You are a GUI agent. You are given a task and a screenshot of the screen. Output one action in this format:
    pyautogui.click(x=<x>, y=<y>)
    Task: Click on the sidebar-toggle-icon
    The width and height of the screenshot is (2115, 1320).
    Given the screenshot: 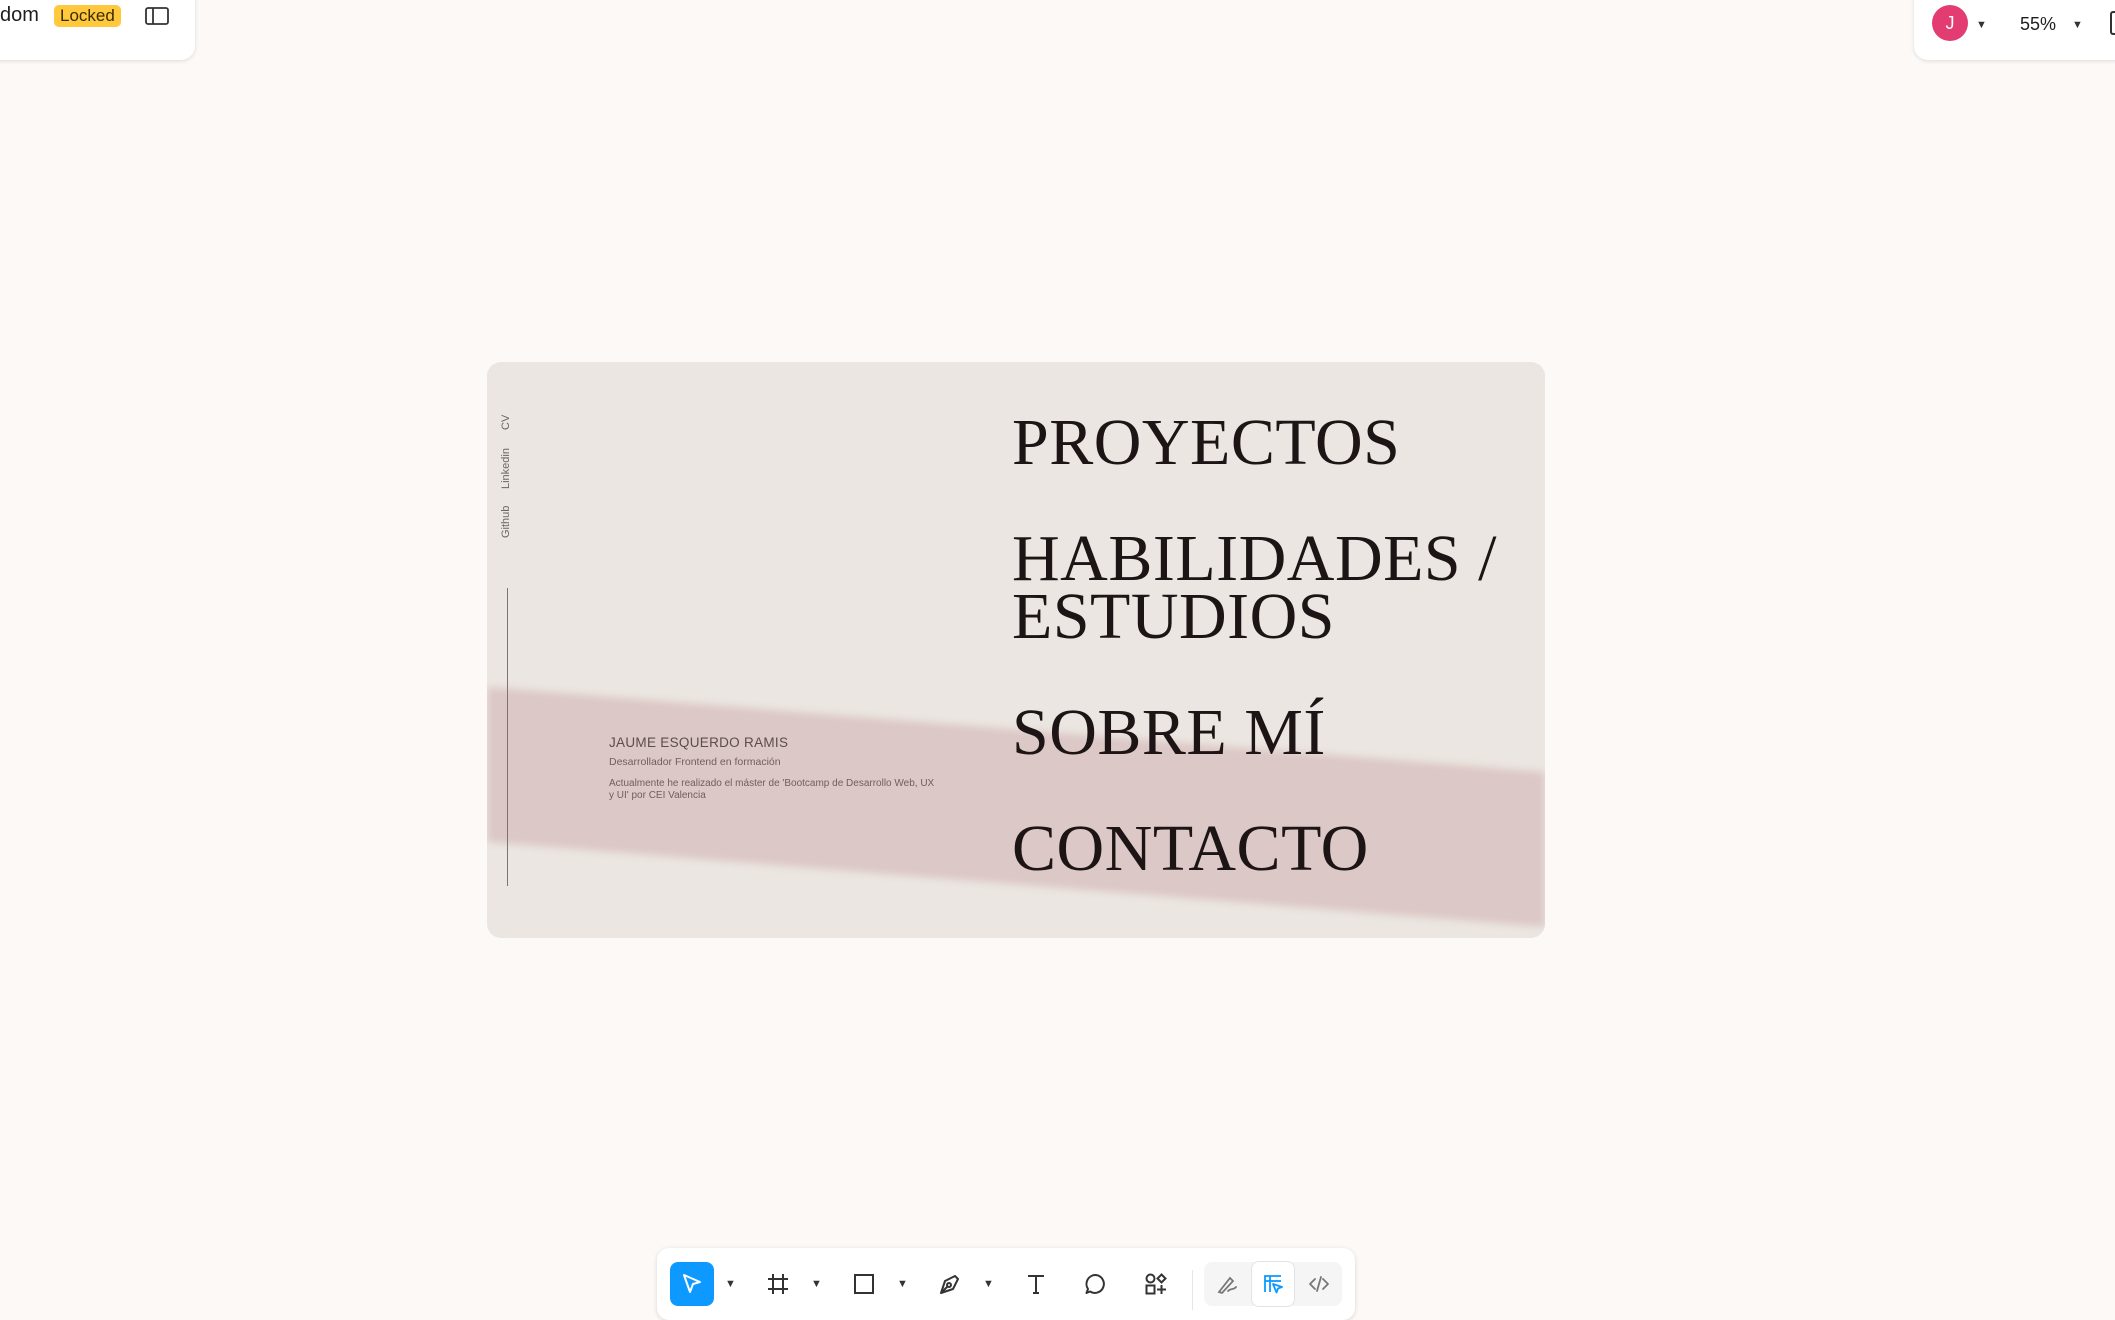 What is the action you would take?
    pyautogui.click(x=157, y=16)
    